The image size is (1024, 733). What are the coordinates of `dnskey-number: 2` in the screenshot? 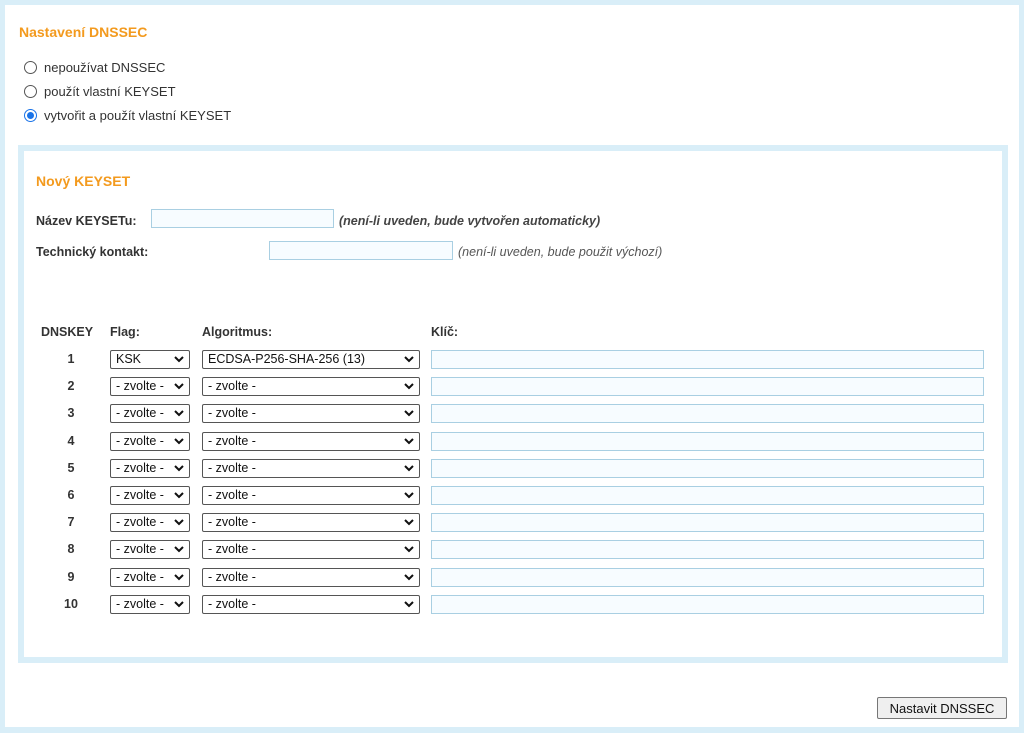 It's located at (71, 386).